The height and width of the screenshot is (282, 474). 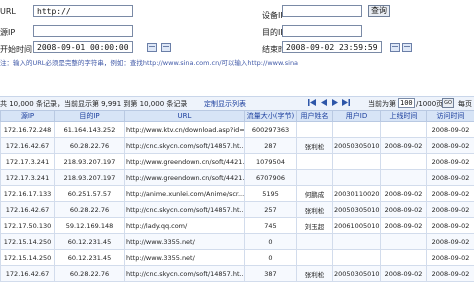 What do you see at coordinates (465, 104) in the screenshot?
I see `per-page-label: 每页` at bounding box center [465, 104].